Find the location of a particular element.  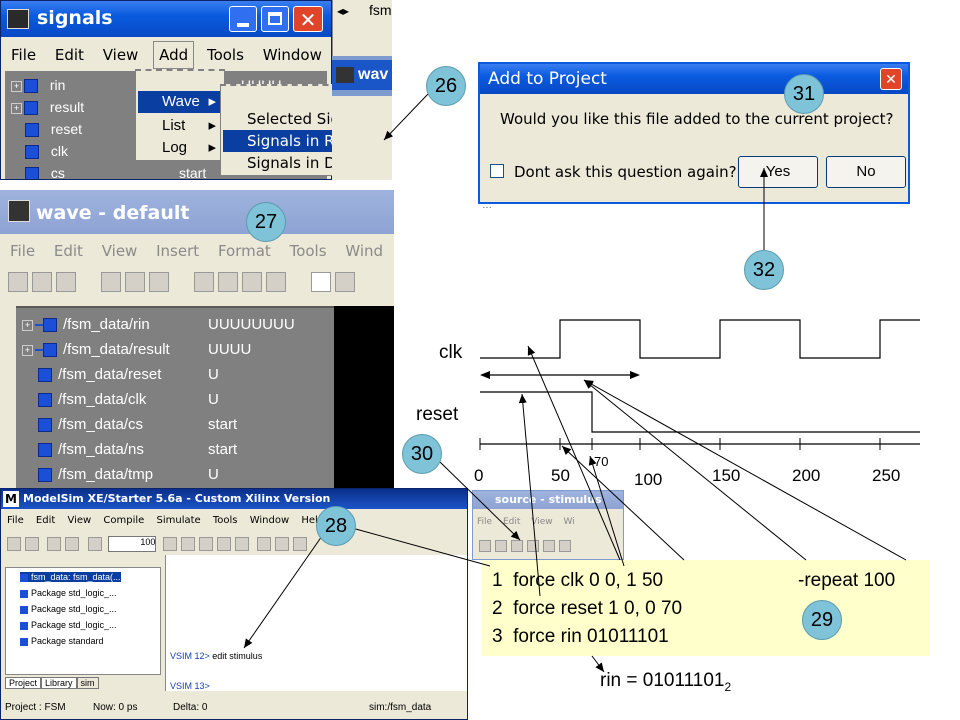

open-folder-icon is located at coordinates (18, 282).